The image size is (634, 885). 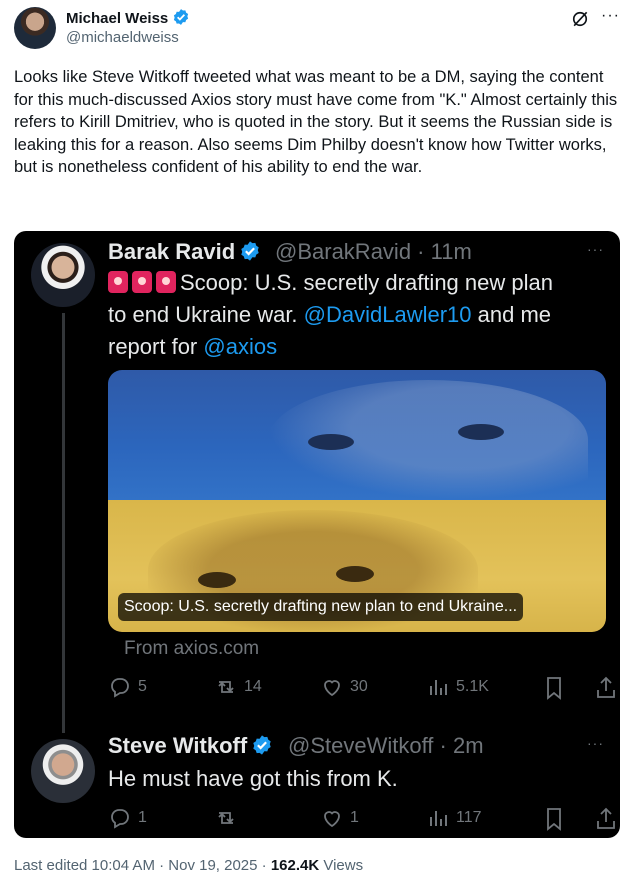 What do you see at coordinates (117, 18) in the screenshot?
I see `author-name-text: Michael Weiss` at bounding box center [117, 18].